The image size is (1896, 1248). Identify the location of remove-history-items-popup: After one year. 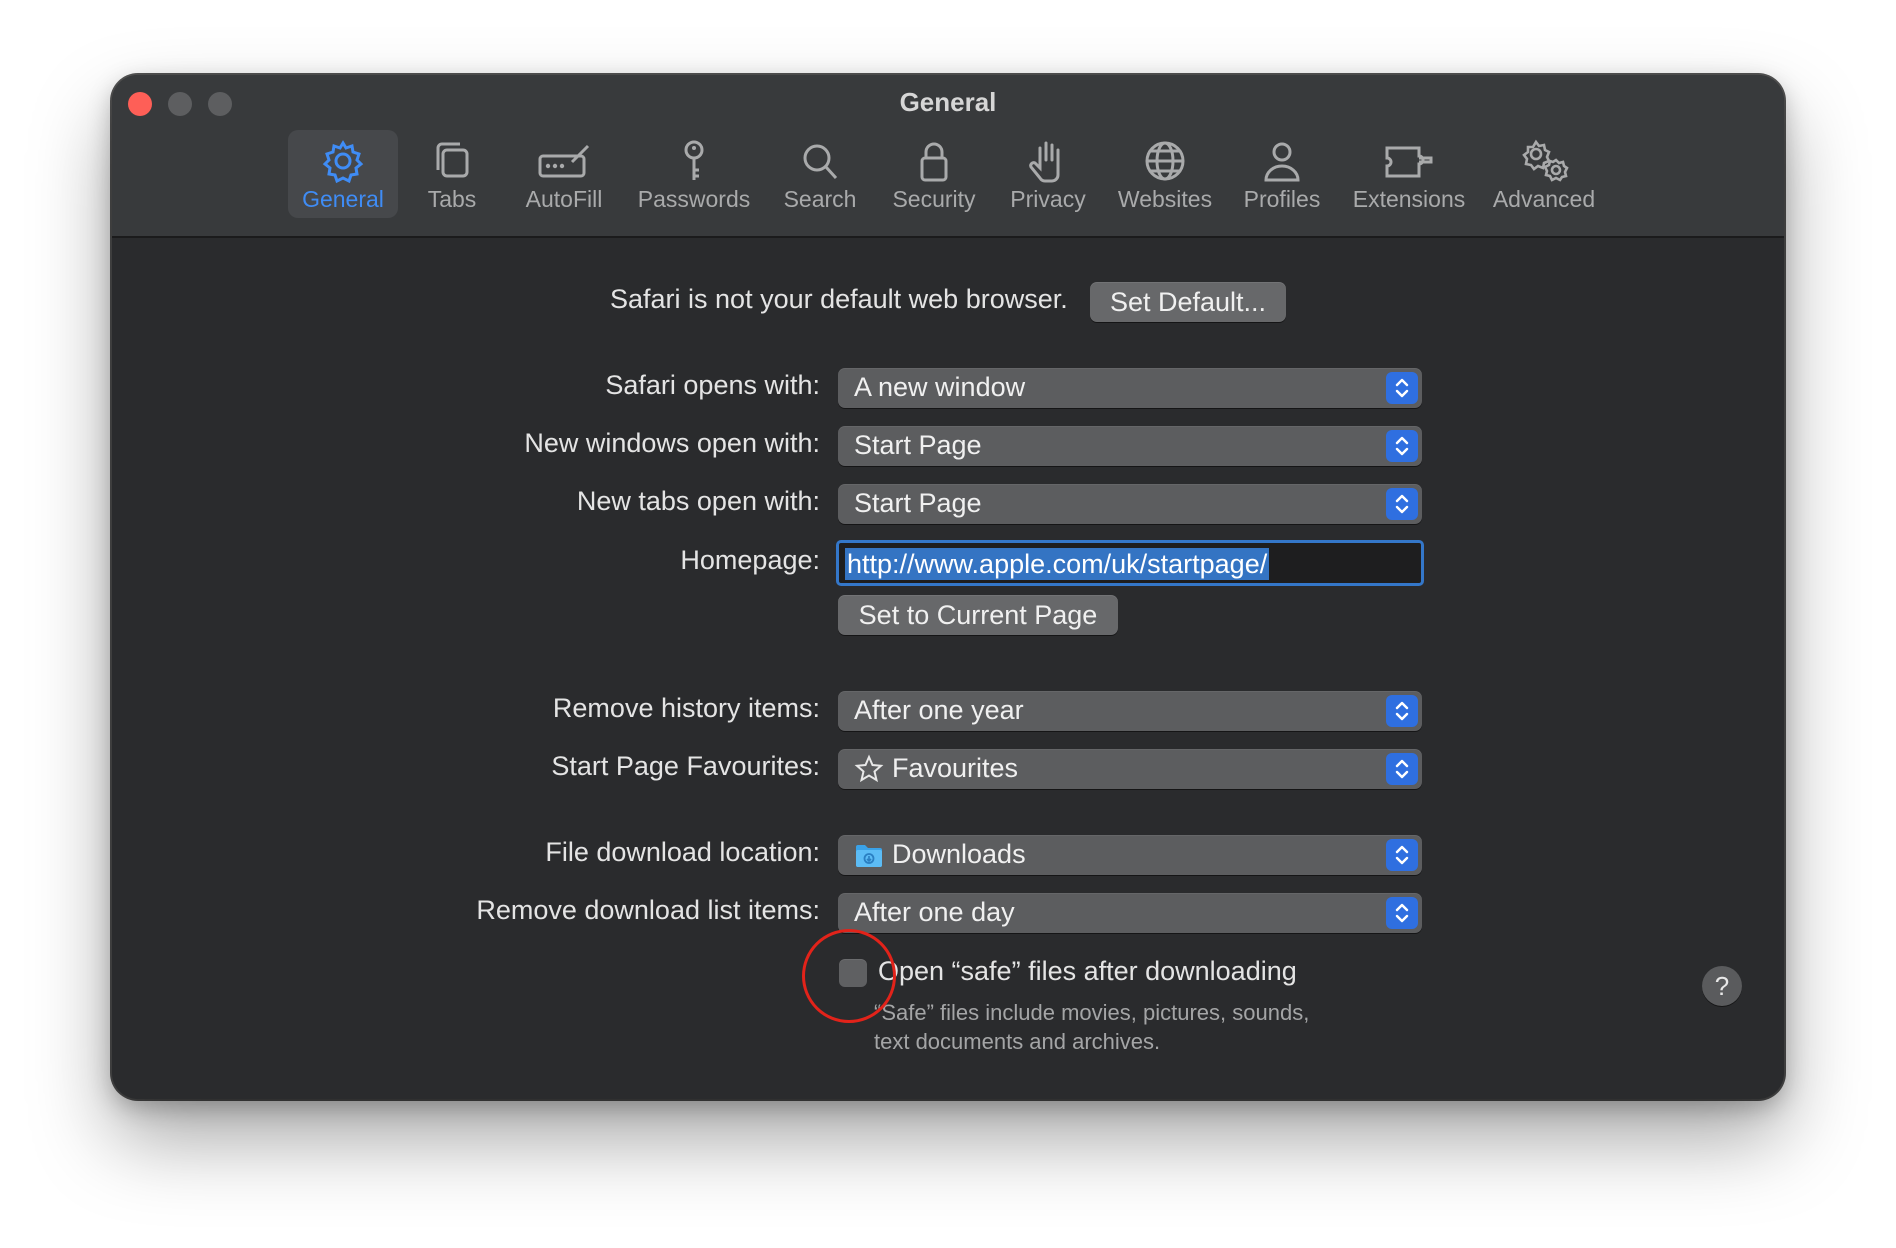
(1130, 711).